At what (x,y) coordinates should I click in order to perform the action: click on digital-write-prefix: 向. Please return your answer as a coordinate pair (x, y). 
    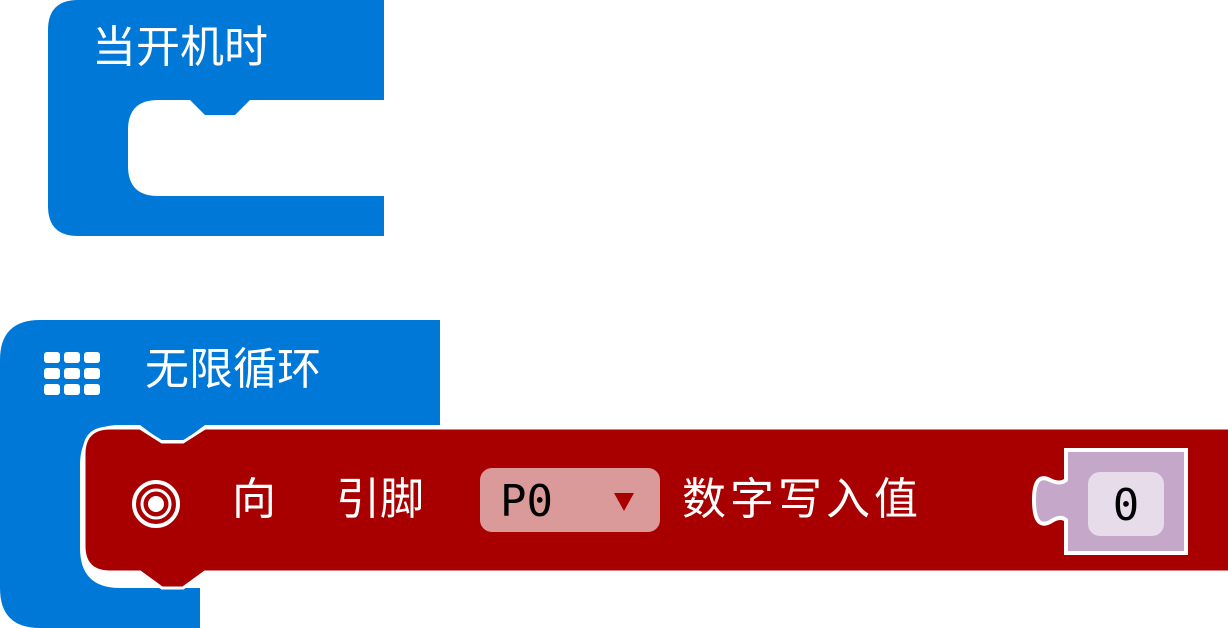
    Looking at the image, I should click on (254, 499).